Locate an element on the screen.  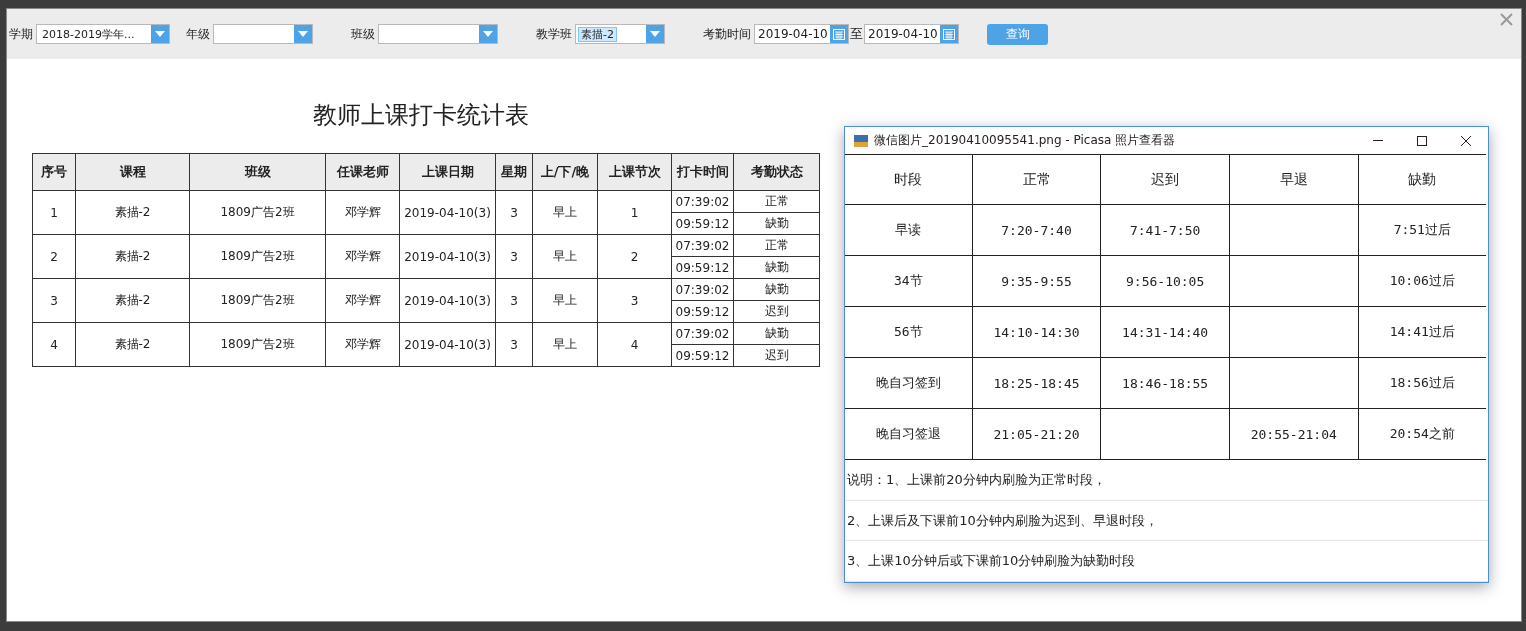
table-cell: 56节 is located at coordinates (909, 332).